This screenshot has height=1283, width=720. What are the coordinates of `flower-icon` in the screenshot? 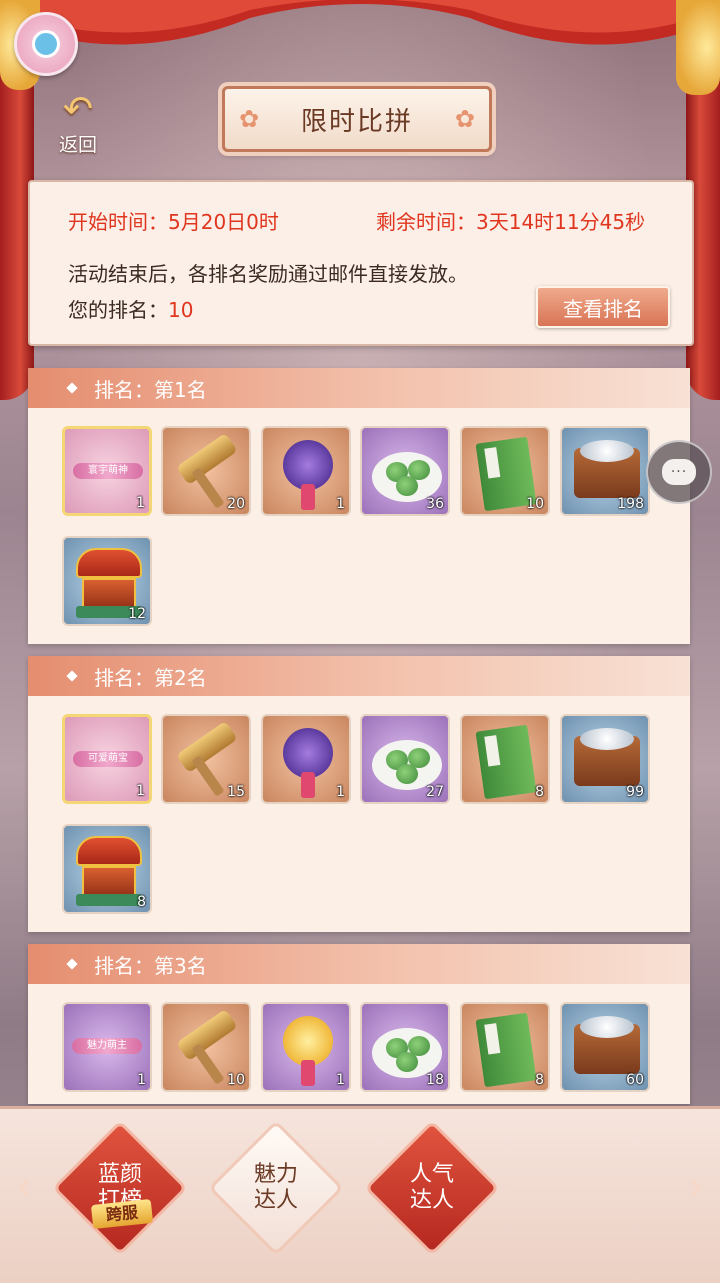 It's located at (46, 44).